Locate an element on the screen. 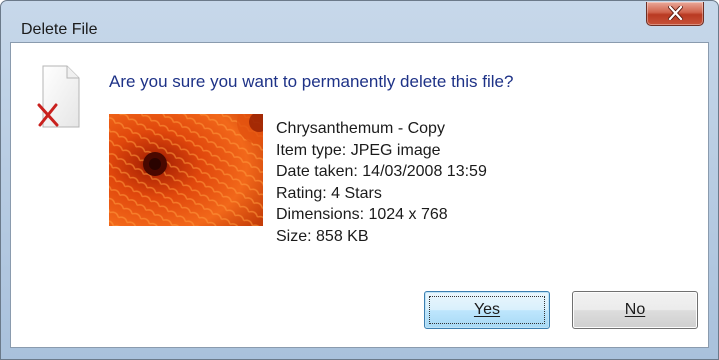  file-name: Chrysanthemum - Copy is located at coordinates (360, 128).